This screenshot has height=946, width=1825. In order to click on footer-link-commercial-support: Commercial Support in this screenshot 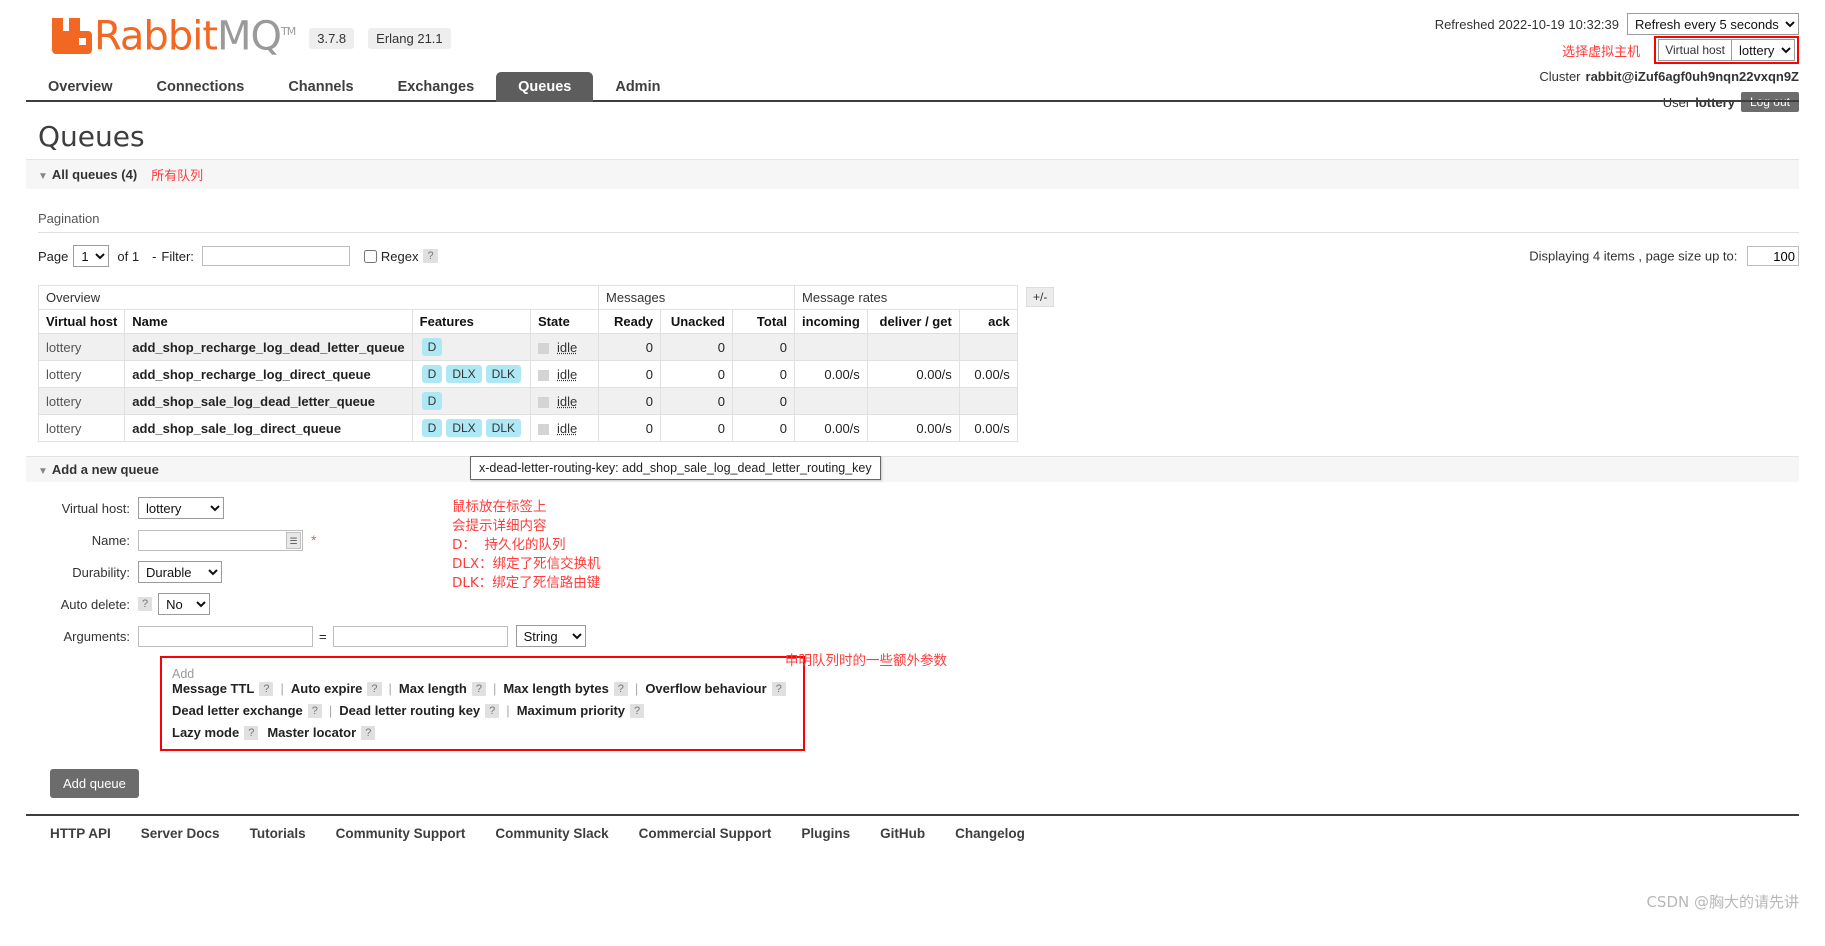, I will do `click(705, 833)`.